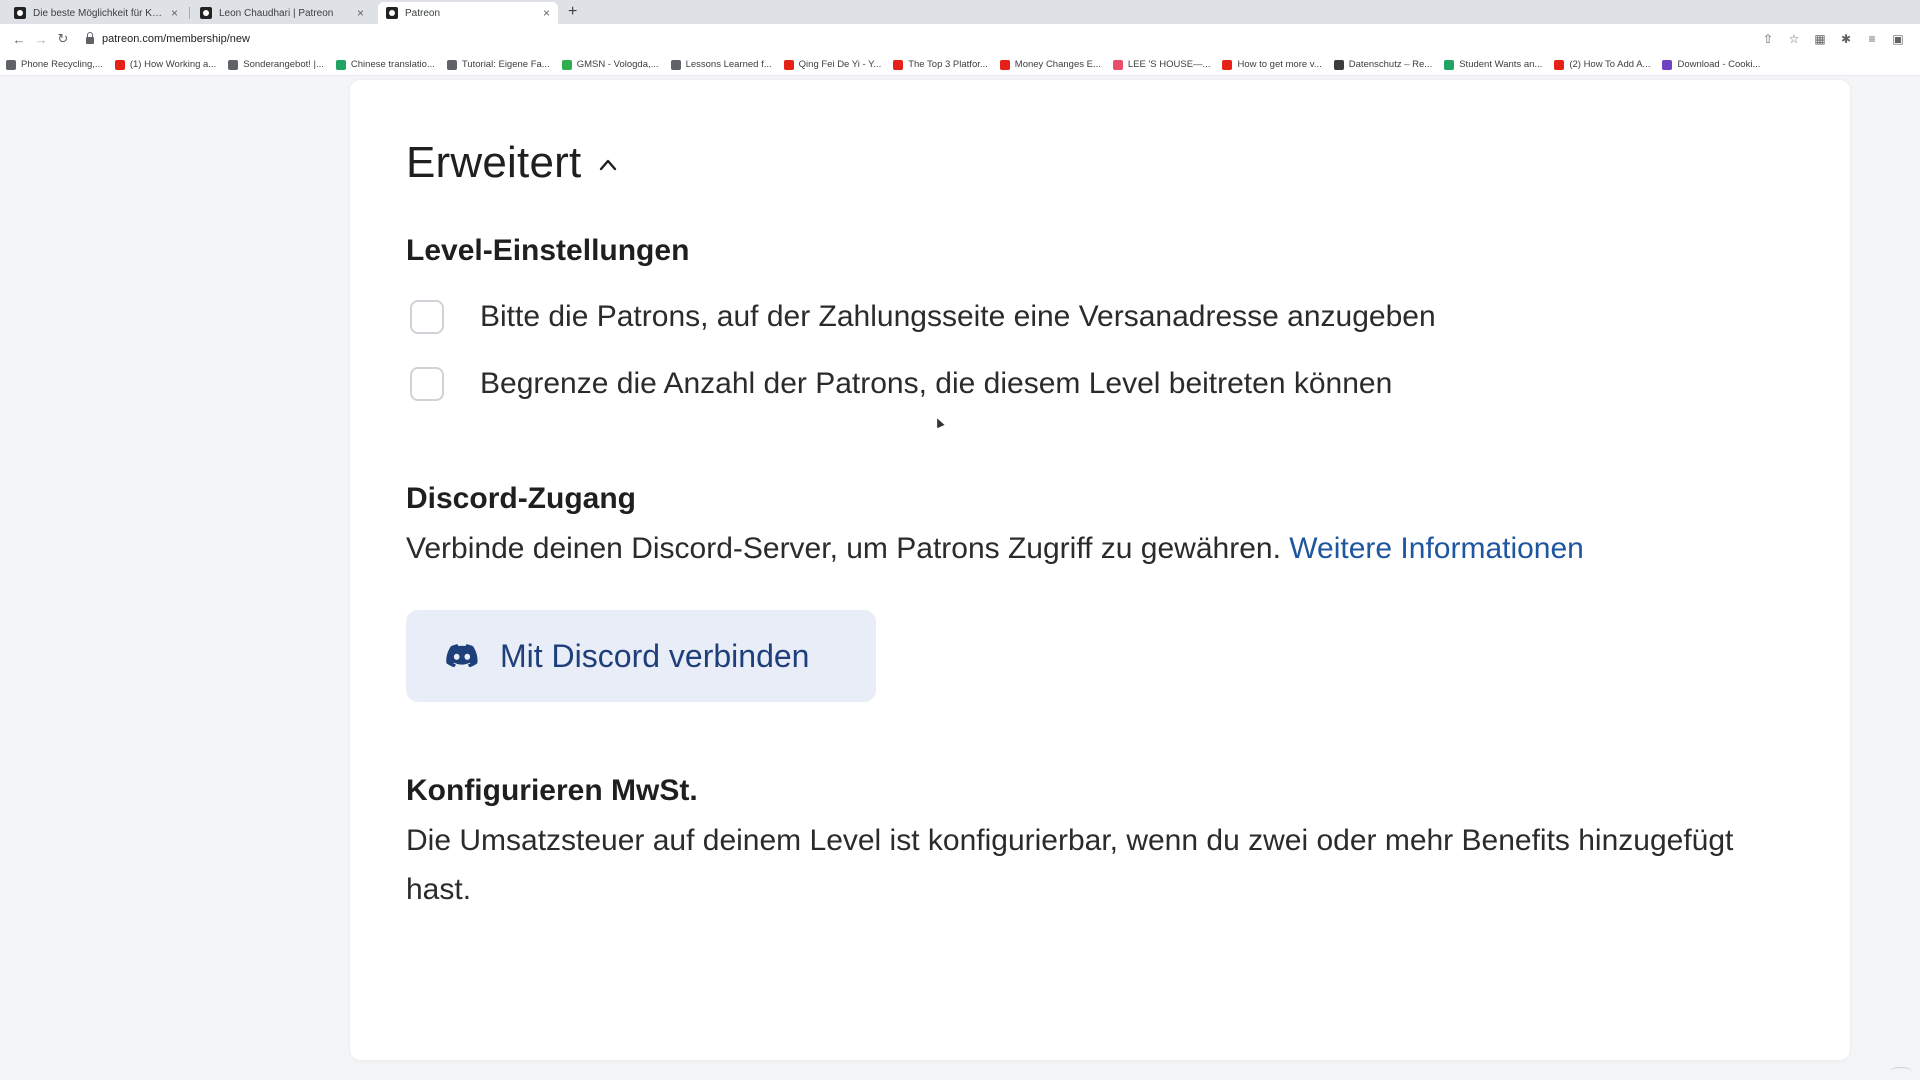  What do you see at coordinates (552, 790) in the screenshot?
I see `vat-heading: Konfigurieren MwSt.` at bounding box center [552, 790].